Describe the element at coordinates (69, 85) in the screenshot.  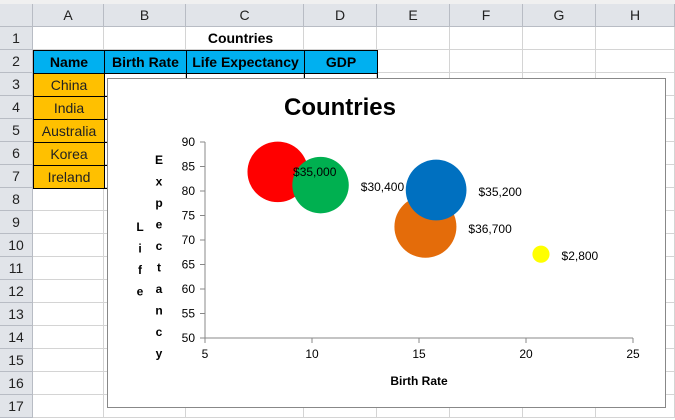
I see `name-cell: China` at that location.